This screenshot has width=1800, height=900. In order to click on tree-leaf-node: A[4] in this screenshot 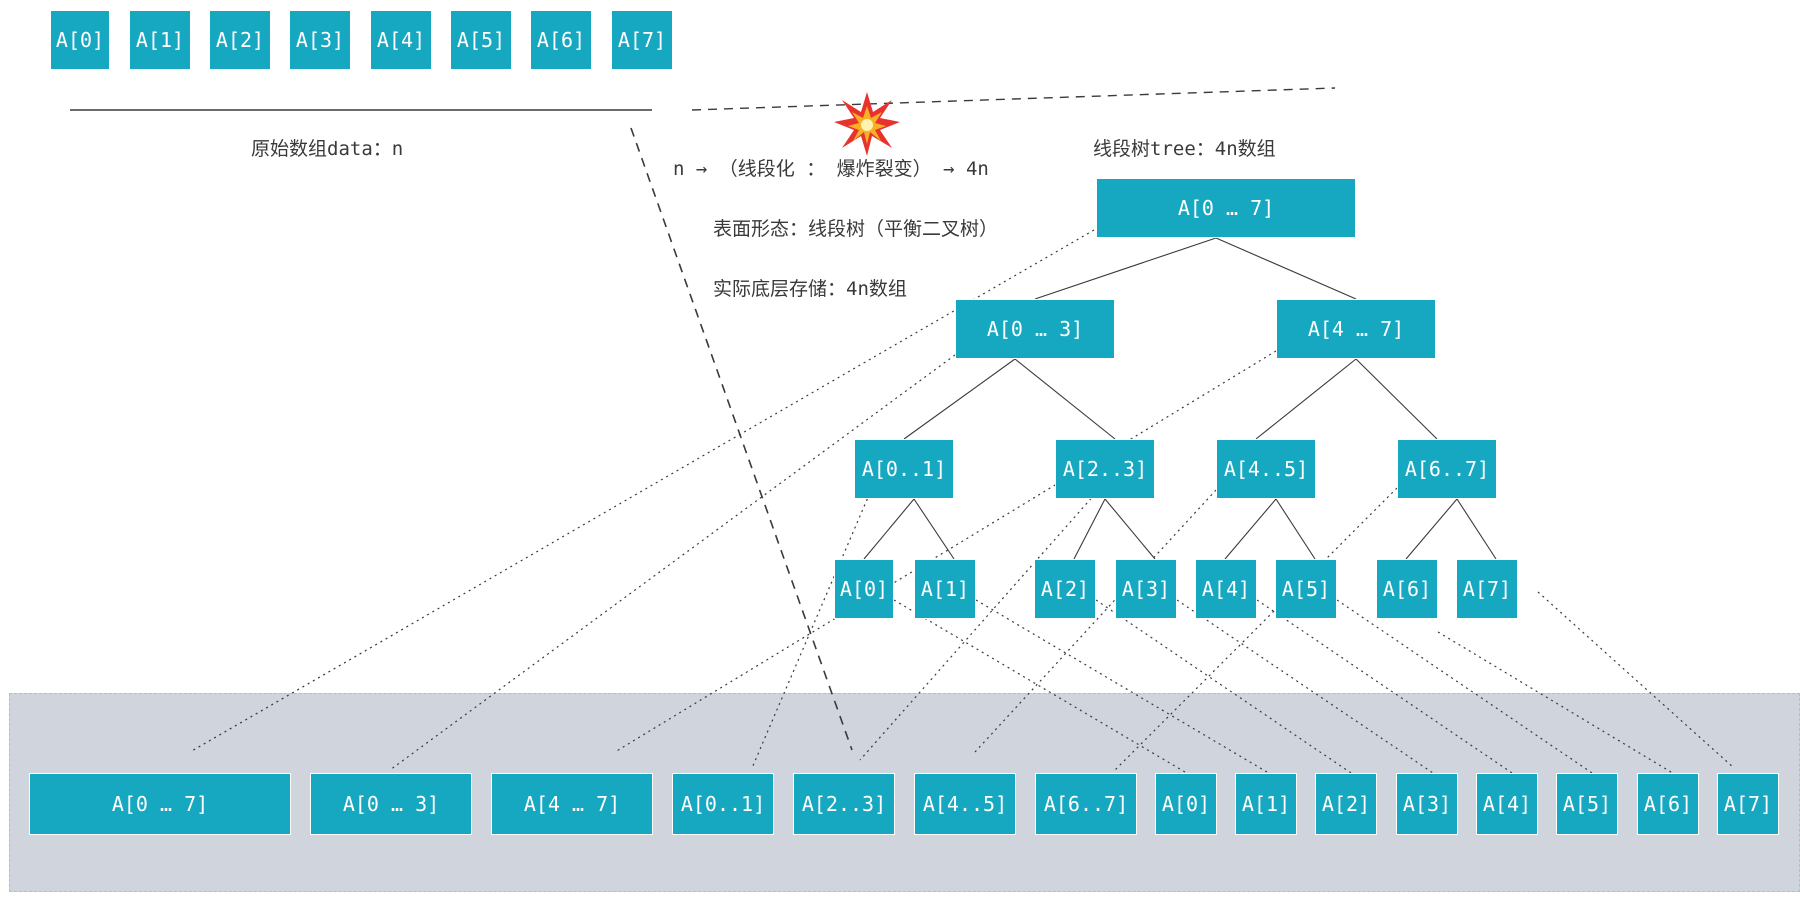, I will do `click(1226, 589)`.